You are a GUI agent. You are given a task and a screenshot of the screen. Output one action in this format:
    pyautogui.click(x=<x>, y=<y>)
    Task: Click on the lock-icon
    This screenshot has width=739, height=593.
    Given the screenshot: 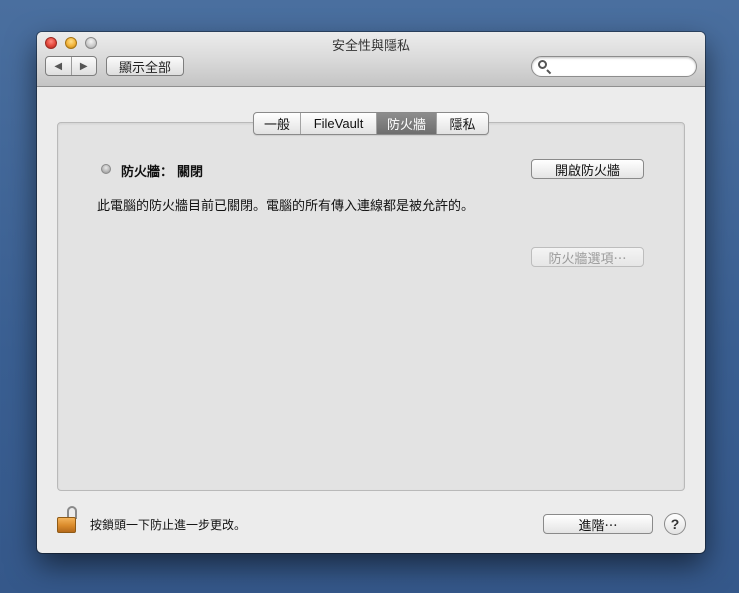 What is the action you would take?
    pyautogui.click(x=69, y=520)
    